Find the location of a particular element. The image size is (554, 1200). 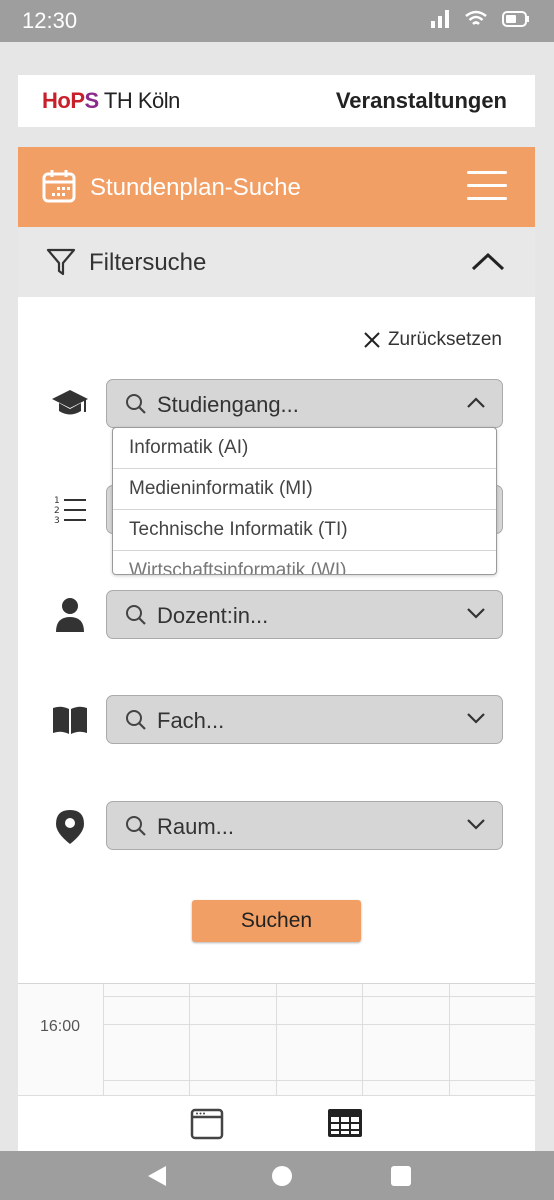

filter-title: Filtersuche is located at coordinates (148, 262).